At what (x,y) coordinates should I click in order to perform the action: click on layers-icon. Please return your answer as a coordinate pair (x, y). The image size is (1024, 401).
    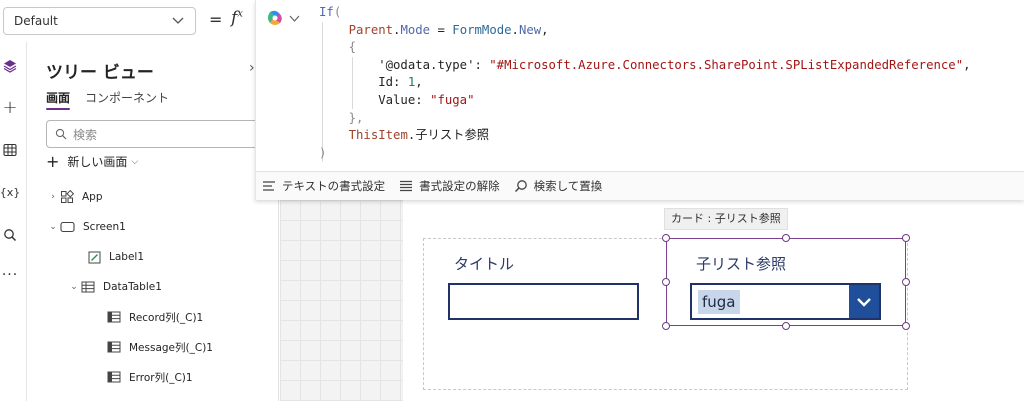
    Looking at the image, I should click on (10, 66).